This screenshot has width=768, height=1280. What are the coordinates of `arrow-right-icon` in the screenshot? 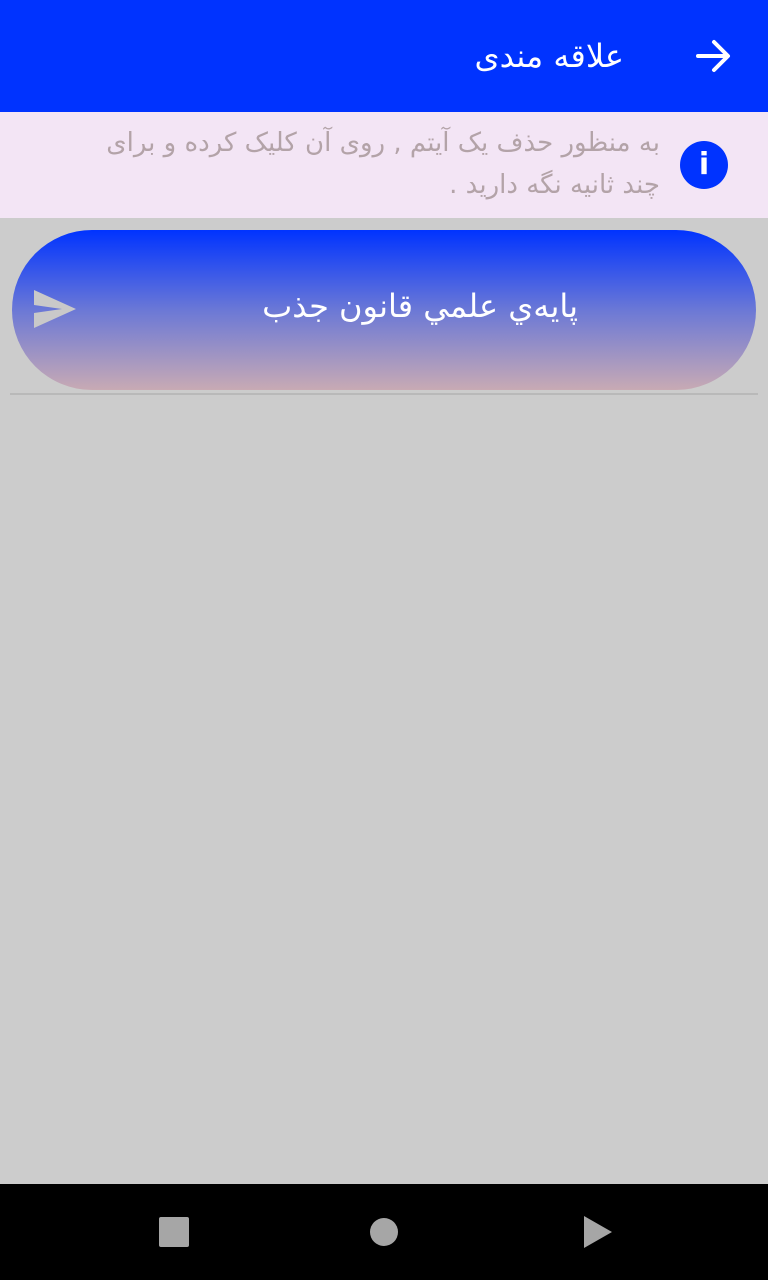 It's located at (713, 56).